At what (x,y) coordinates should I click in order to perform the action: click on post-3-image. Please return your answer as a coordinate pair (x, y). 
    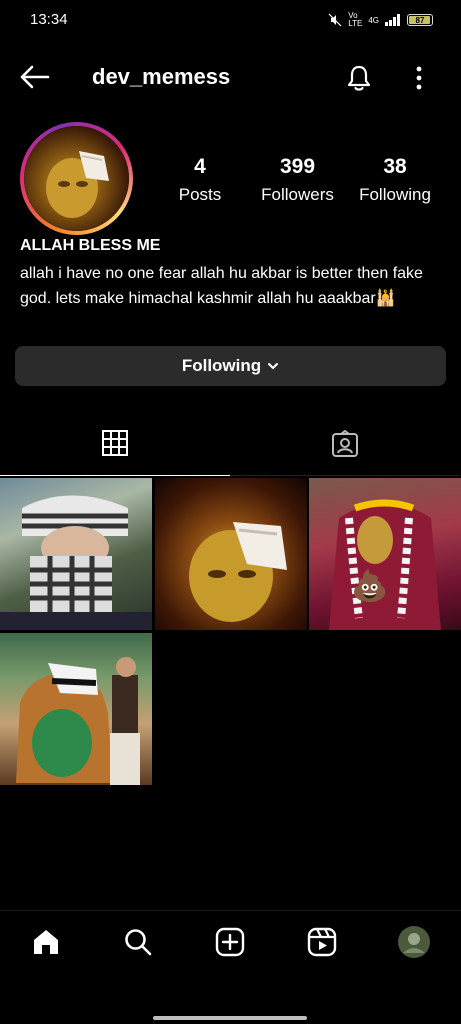
    Looking at the image, I should click on (385, 564).